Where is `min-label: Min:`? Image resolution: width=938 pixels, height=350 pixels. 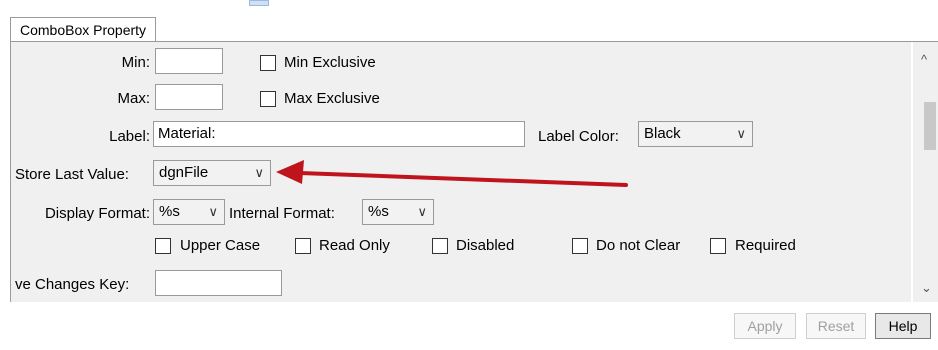 min-label: Min: is located at coordinates (135, 62).